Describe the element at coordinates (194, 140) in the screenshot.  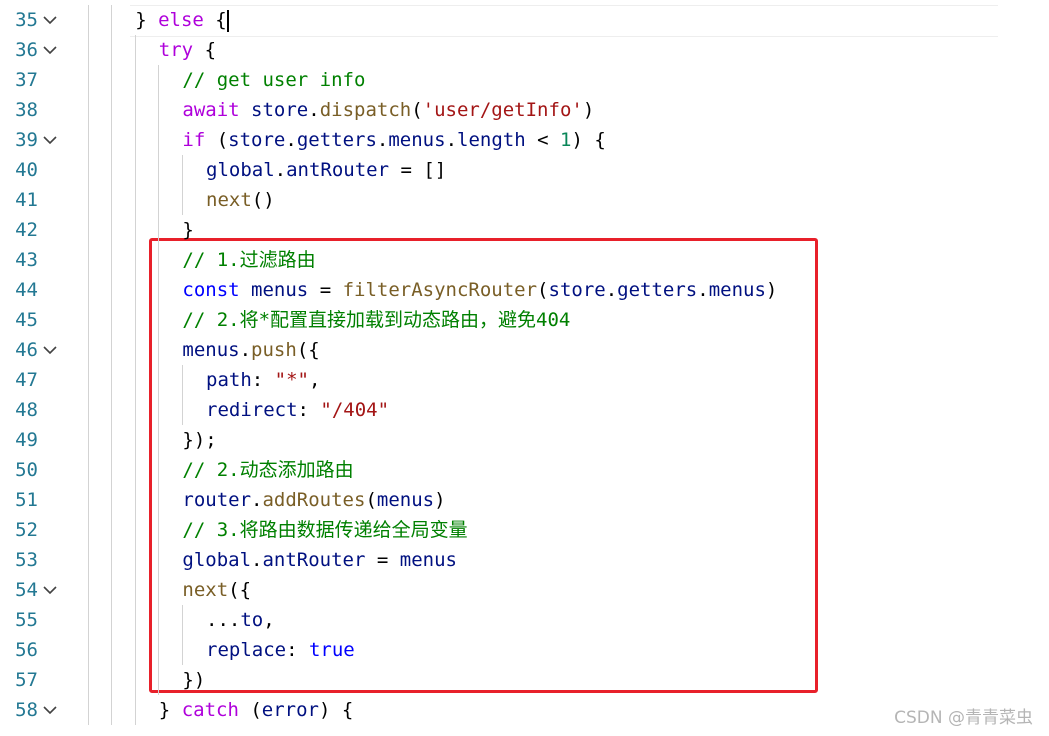
I see `code-token: if` at that location.